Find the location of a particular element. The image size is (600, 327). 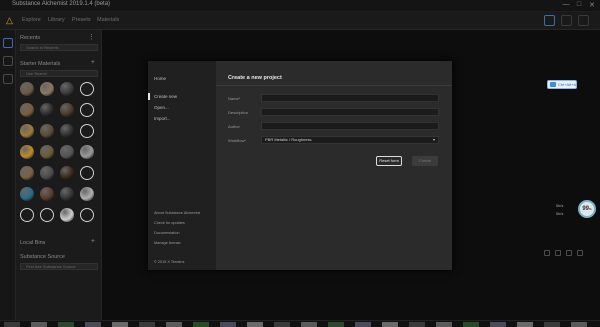

nav-home: Home is located at coordinates (160, 78).